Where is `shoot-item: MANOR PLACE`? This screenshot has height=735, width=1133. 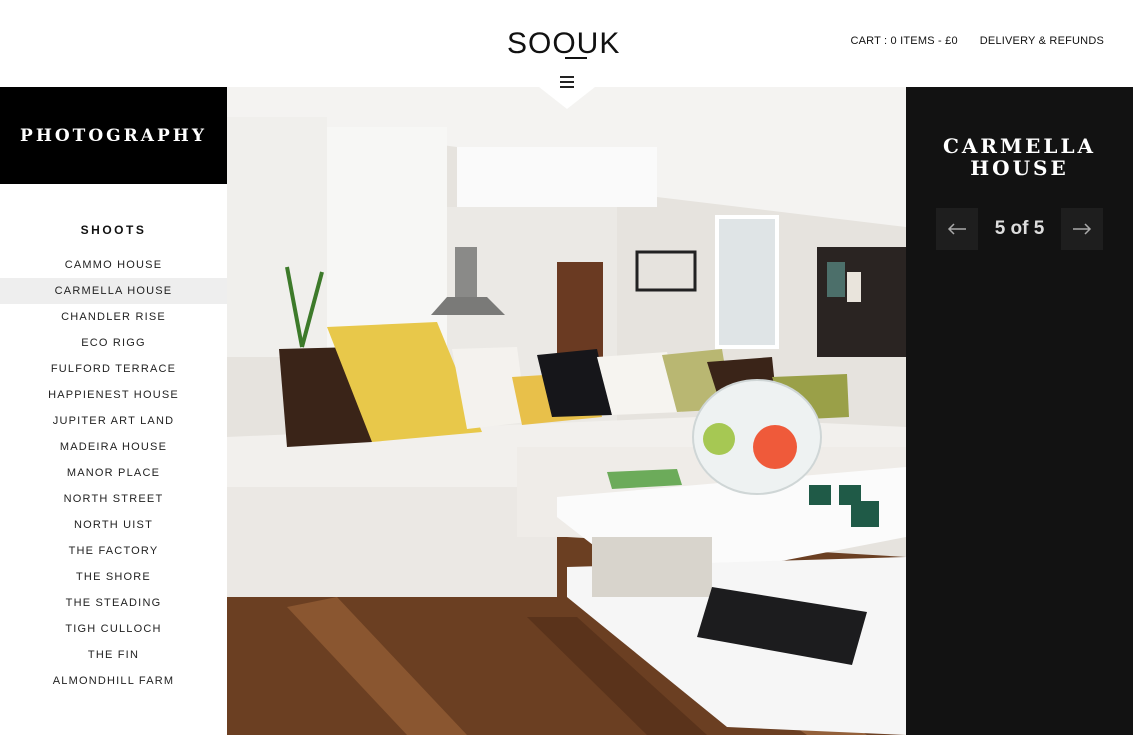 shoot-item: MANOR PLACE is located at coordinates (113, 473).